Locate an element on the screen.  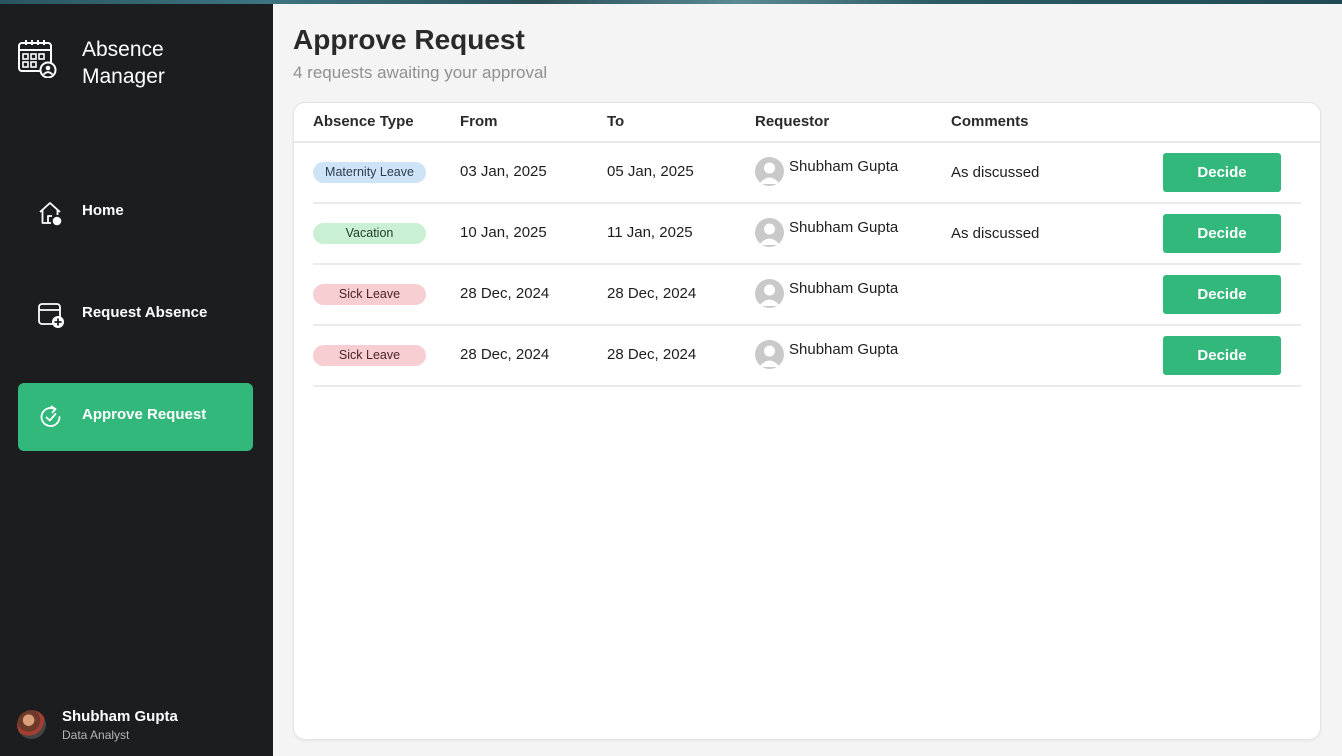
sidebar-item-label: Request Absence is located at coordinates (145, 312).